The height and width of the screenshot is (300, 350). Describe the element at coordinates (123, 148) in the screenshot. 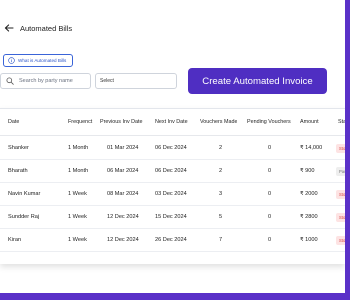

I see `cell-previous-date: 01 Mar 2024` at that location.